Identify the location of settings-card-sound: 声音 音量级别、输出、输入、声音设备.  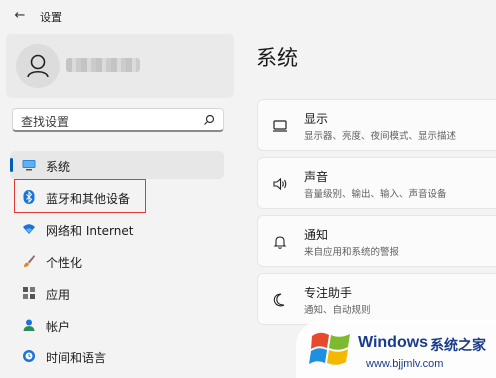
(376, 183).